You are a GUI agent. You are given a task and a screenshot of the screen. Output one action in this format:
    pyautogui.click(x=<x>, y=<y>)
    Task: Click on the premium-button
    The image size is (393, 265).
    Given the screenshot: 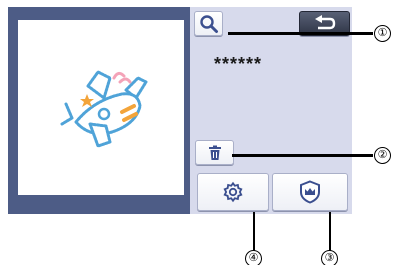 What is the action you would take?
    pyautogui.click(x=310, y=192)
    